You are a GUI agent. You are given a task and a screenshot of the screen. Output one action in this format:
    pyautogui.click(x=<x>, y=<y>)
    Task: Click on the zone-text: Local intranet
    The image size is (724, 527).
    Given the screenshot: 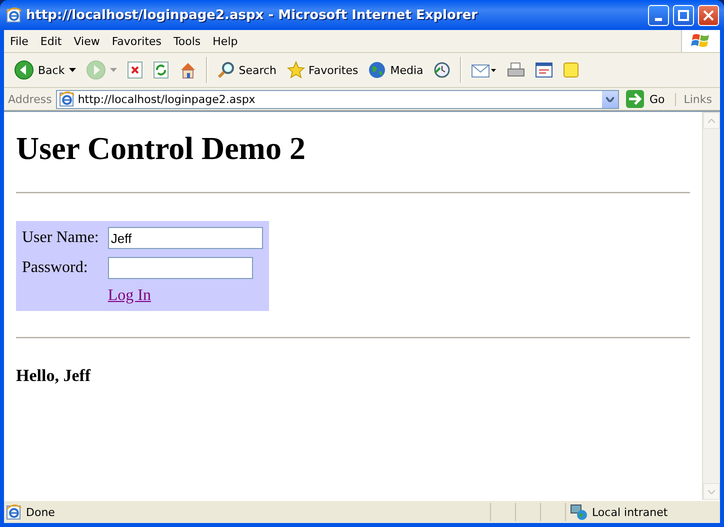 What is the action you would take?
    pyautogui.click(x=630, y=512)
    